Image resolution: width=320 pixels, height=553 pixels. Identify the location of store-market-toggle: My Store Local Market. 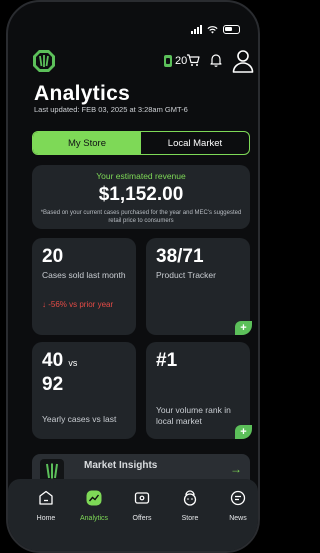
(141, 143).